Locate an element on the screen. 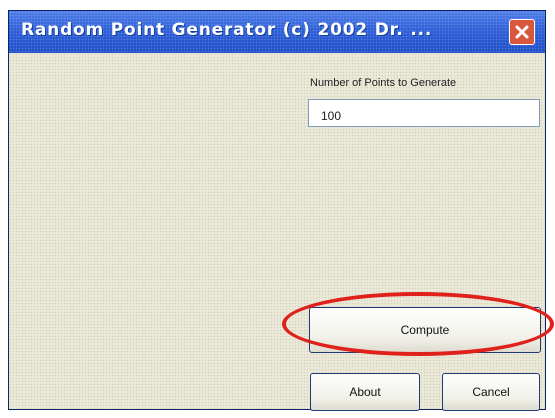  close-icon is located at coordinates (522, 32).